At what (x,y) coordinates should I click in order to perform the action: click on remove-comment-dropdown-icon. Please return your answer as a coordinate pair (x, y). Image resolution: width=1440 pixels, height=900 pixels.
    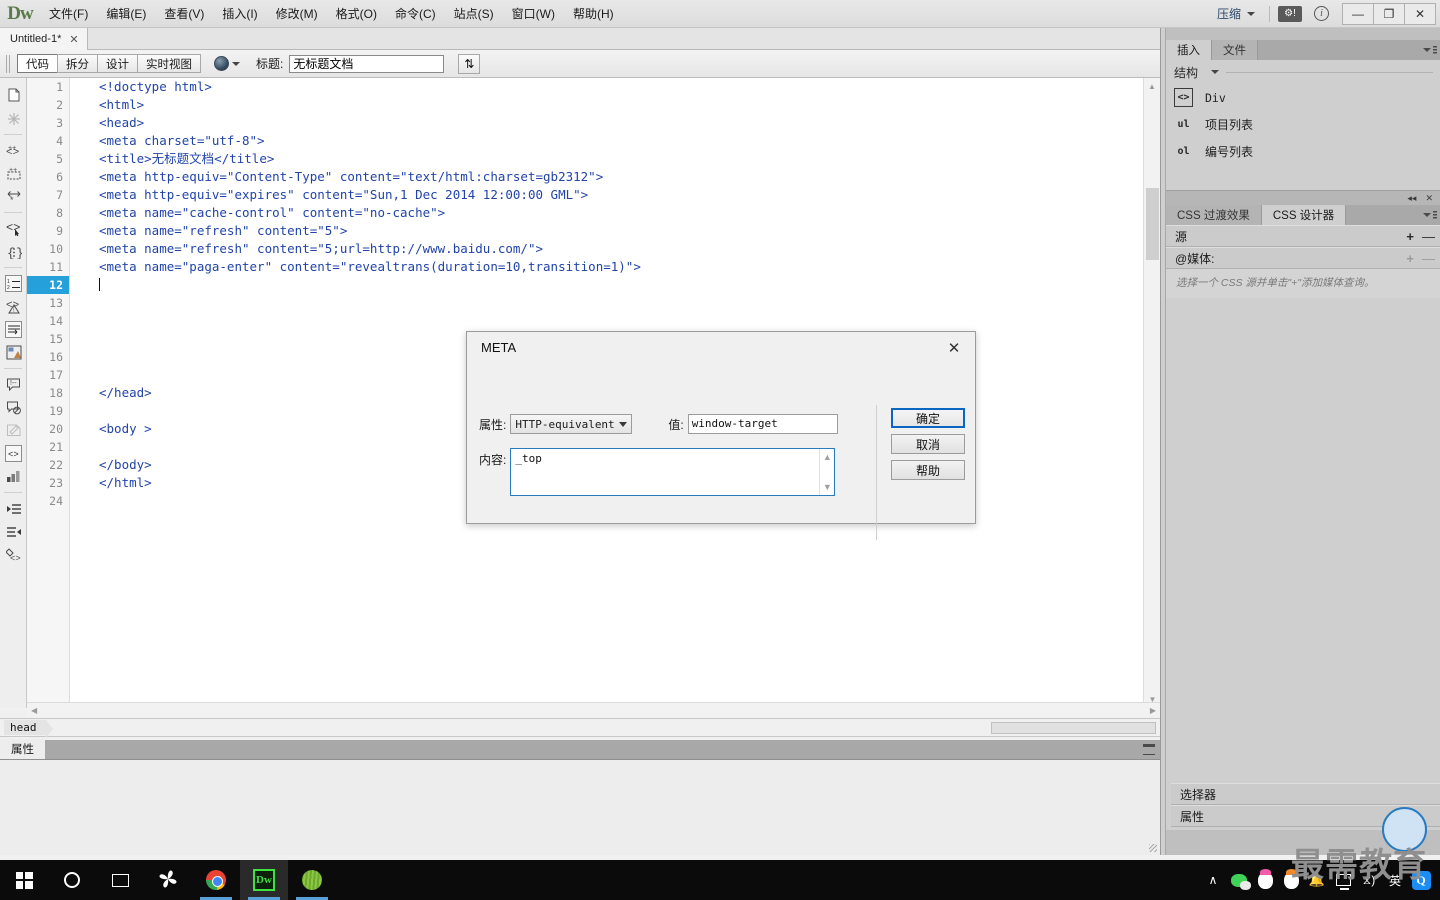
    Looking at the image, I should click on (13, 407).